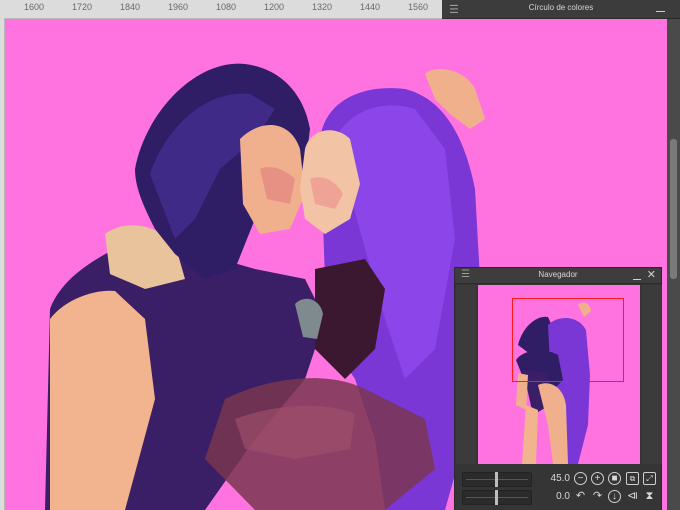 This screenshot has height=510, width=680. Describe the element at coordinates (550, 478) in the screenshot. I see `zoom-value: 45.0` at that location.